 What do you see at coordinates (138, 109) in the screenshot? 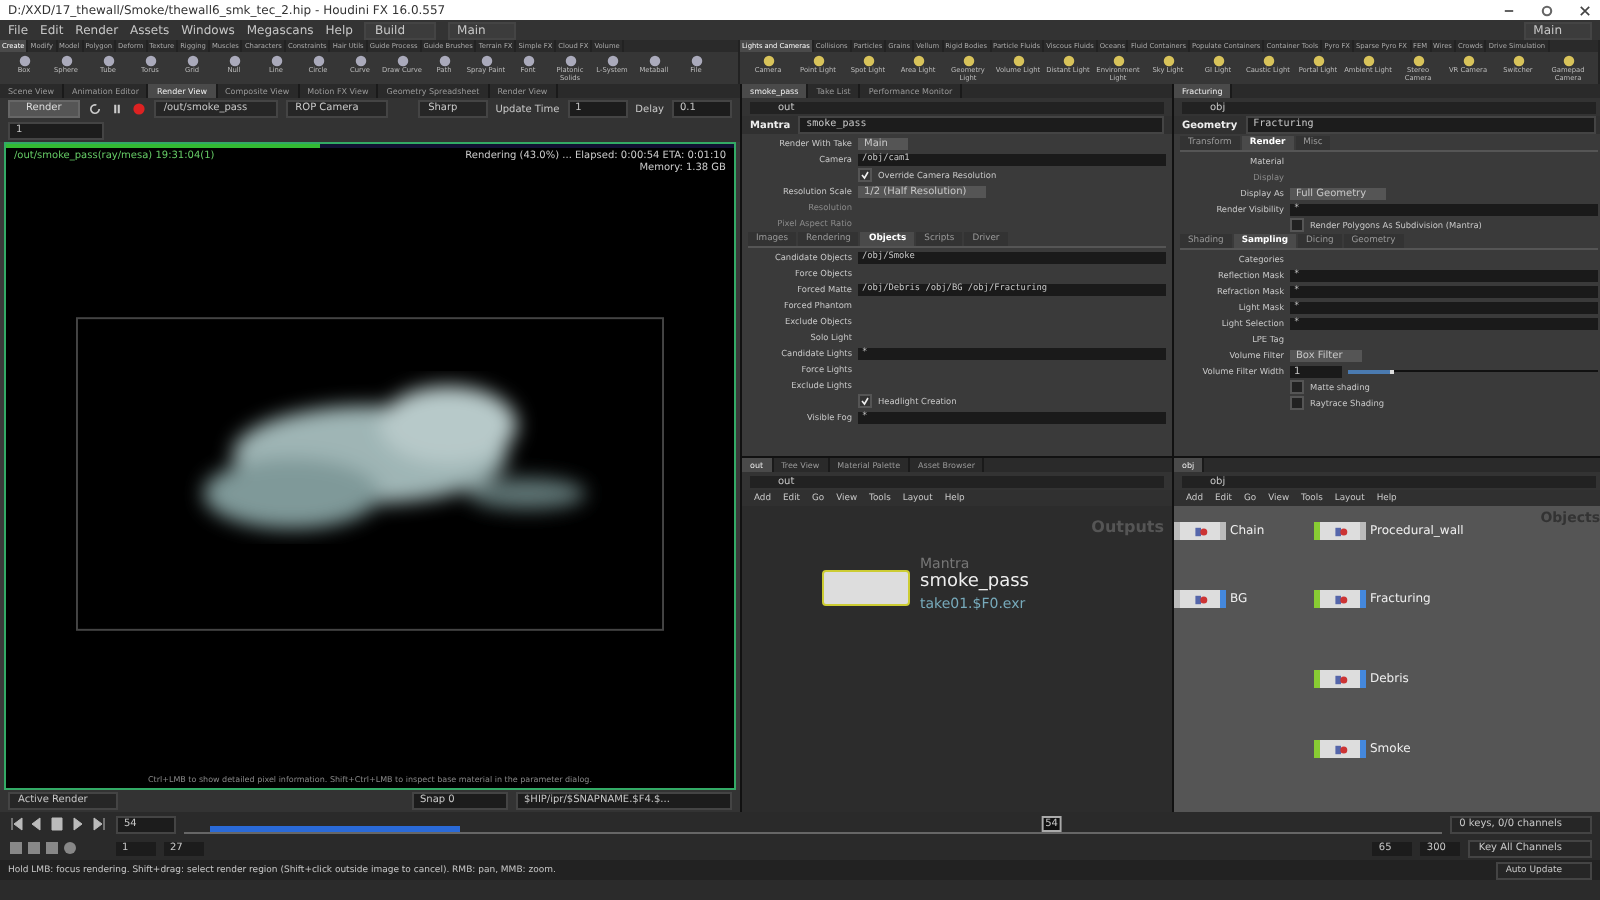
I see `stop-icon` at bounding box center [138, 109].